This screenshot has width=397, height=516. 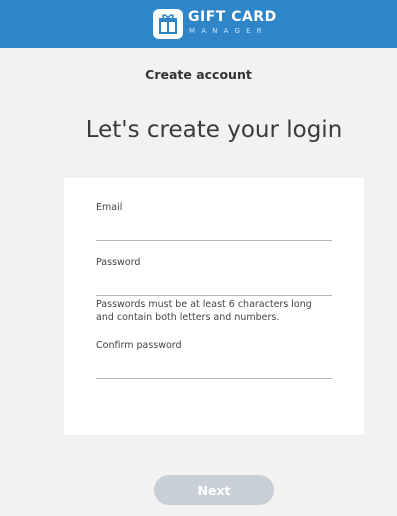 I want to click on gift-icon, so click(x=168, y=24).